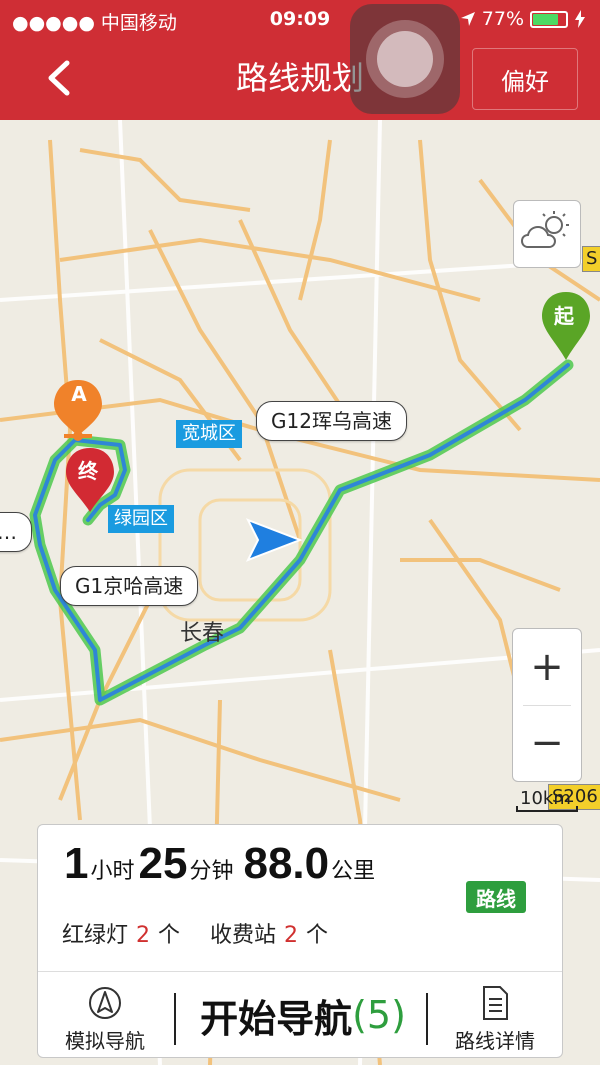 The image size is (600, 1065). Describe the element at coordinates (169, 935) in the screenshot. I see `traffic-lights-unit: 个` at that location.